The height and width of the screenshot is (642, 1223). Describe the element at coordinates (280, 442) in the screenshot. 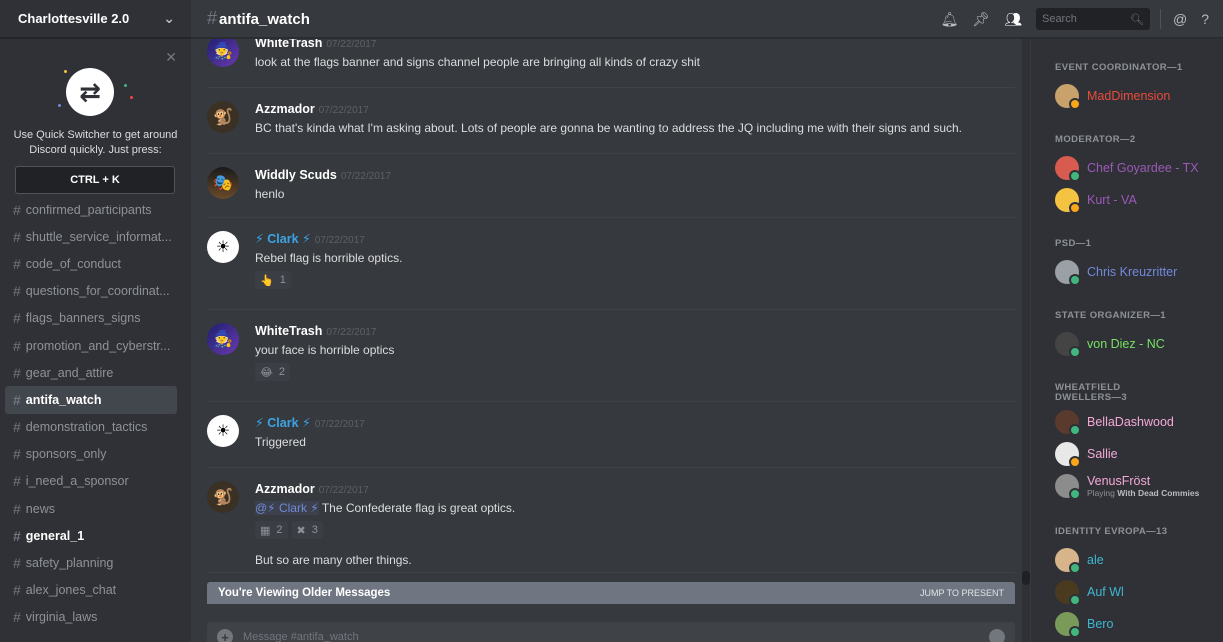

I see `message-content: Triggered` at that location.